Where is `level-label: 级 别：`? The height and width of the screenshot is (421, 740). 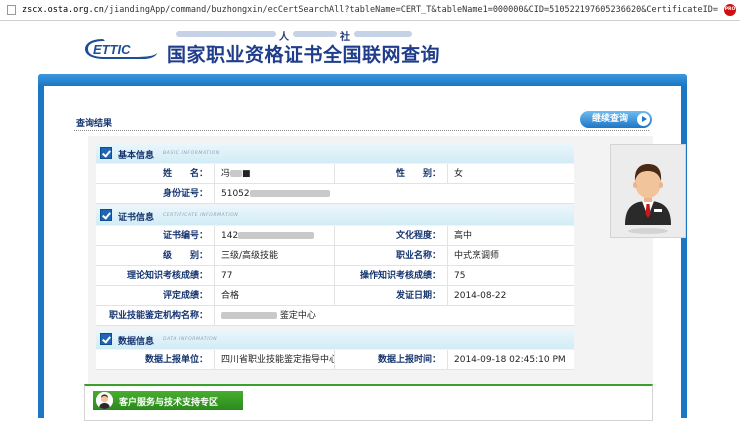 level-label: 级 别： is located at coordinates (155, 256).